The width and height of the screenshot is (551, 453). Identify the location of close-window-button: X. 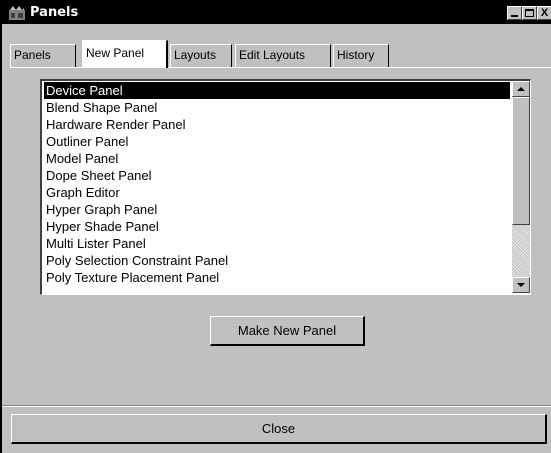
(544, 13).